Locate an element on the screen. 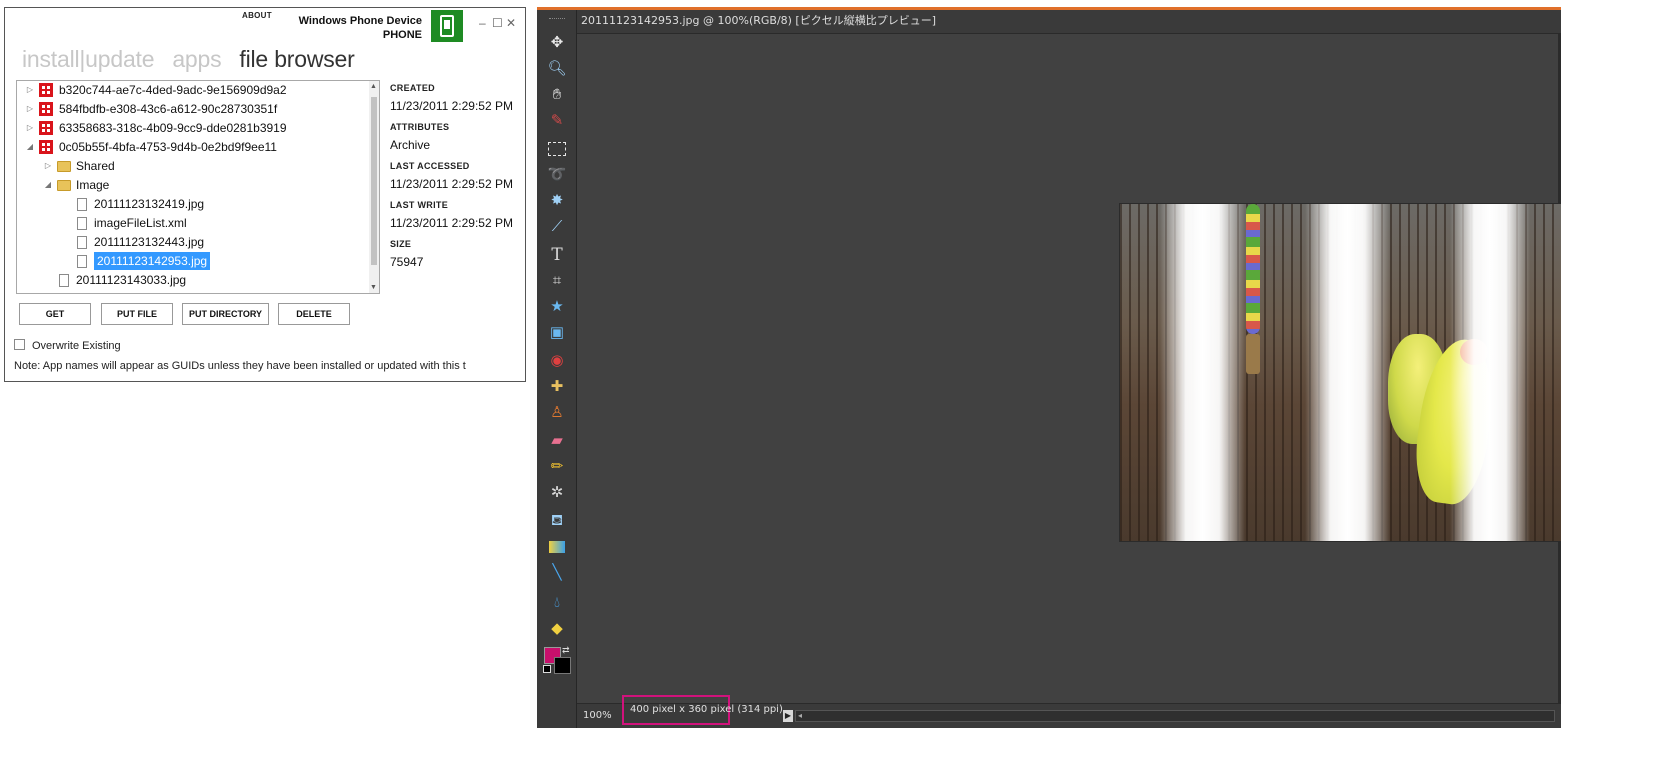  recompose-tool-icon: ▣ is located at coordinates (557, 333).